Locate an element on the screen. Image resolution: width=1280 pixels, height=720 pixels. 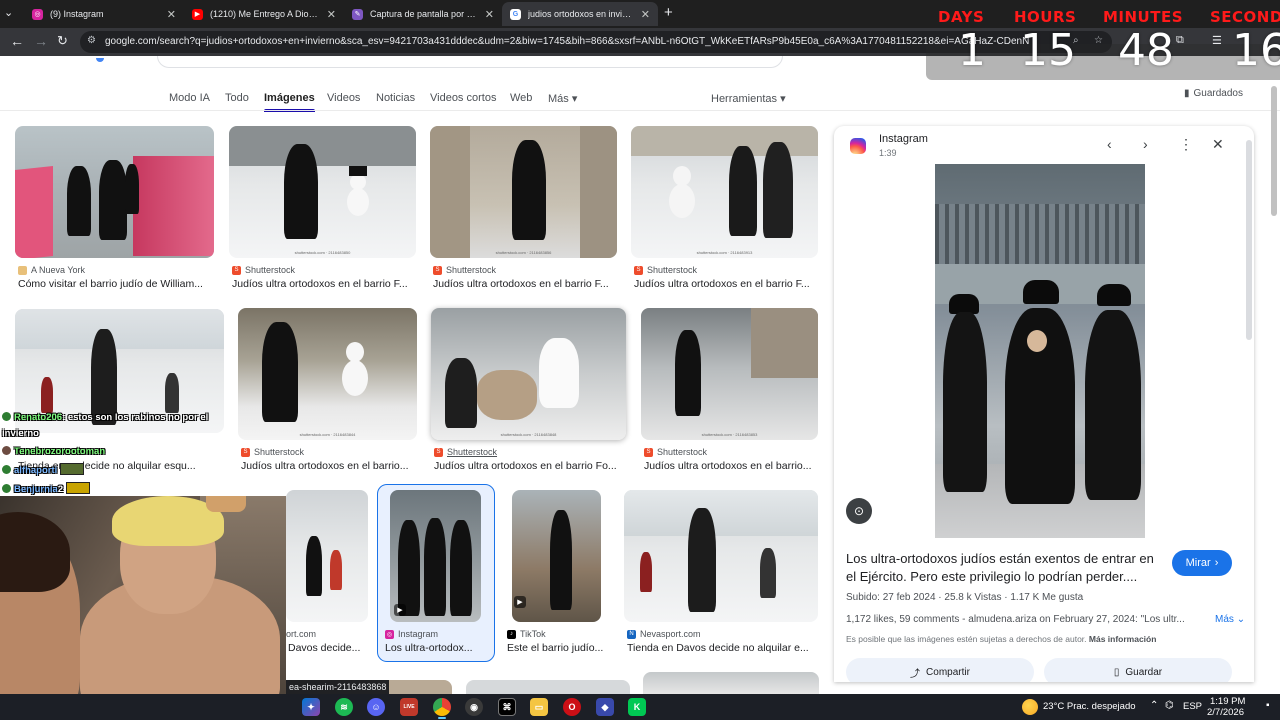
notifications-icon: ▪ is located at coordinates (1268, 705).